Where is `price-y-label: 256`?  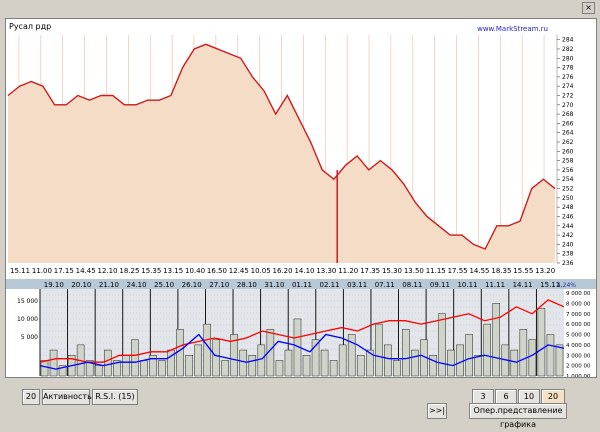 price-y-label: 256 is located at coordinates (568, 170).